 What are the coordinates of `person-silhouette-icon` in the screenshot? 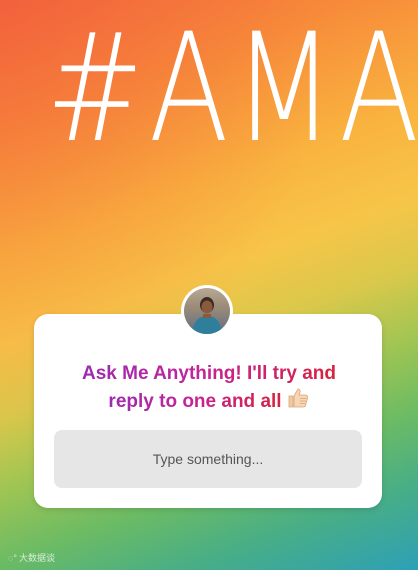 It's located at (207, 315).